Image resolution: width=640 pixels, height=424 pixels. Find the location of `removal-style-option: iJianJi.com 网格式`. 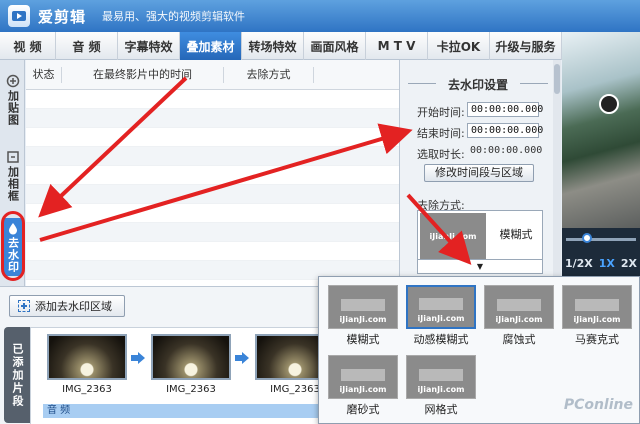

removal-style-option: iJianJi.com 网格式 is located at coordinates (441, 386).